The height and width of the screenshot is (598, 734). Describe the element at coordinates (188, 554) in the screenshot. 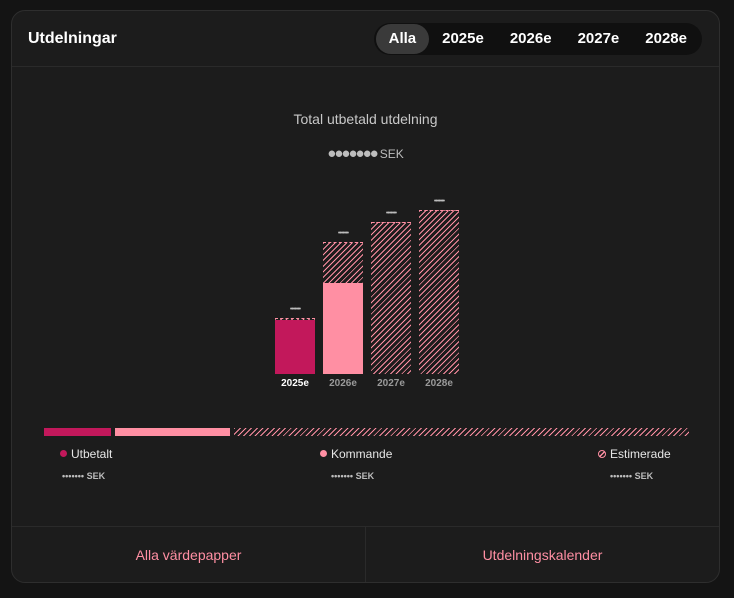

I see `all-securities-link: Alla värdepapper` at that location.